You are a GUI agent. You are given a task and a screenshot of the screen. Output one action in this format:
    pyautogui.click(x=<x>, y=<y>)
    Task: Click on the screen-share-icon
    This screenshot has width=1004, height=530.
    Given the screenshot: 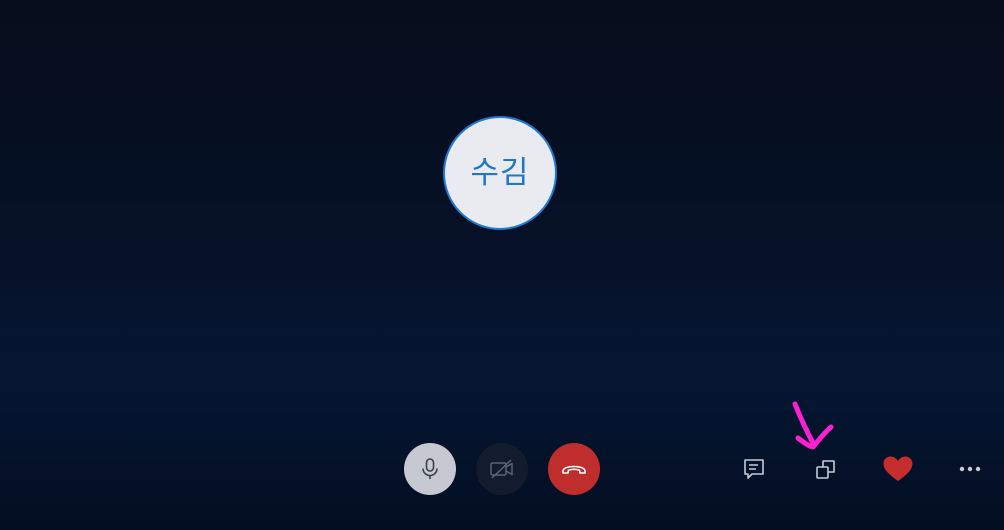 What is the action you would take?
    pyautogui.click(x=826, y=469)
    